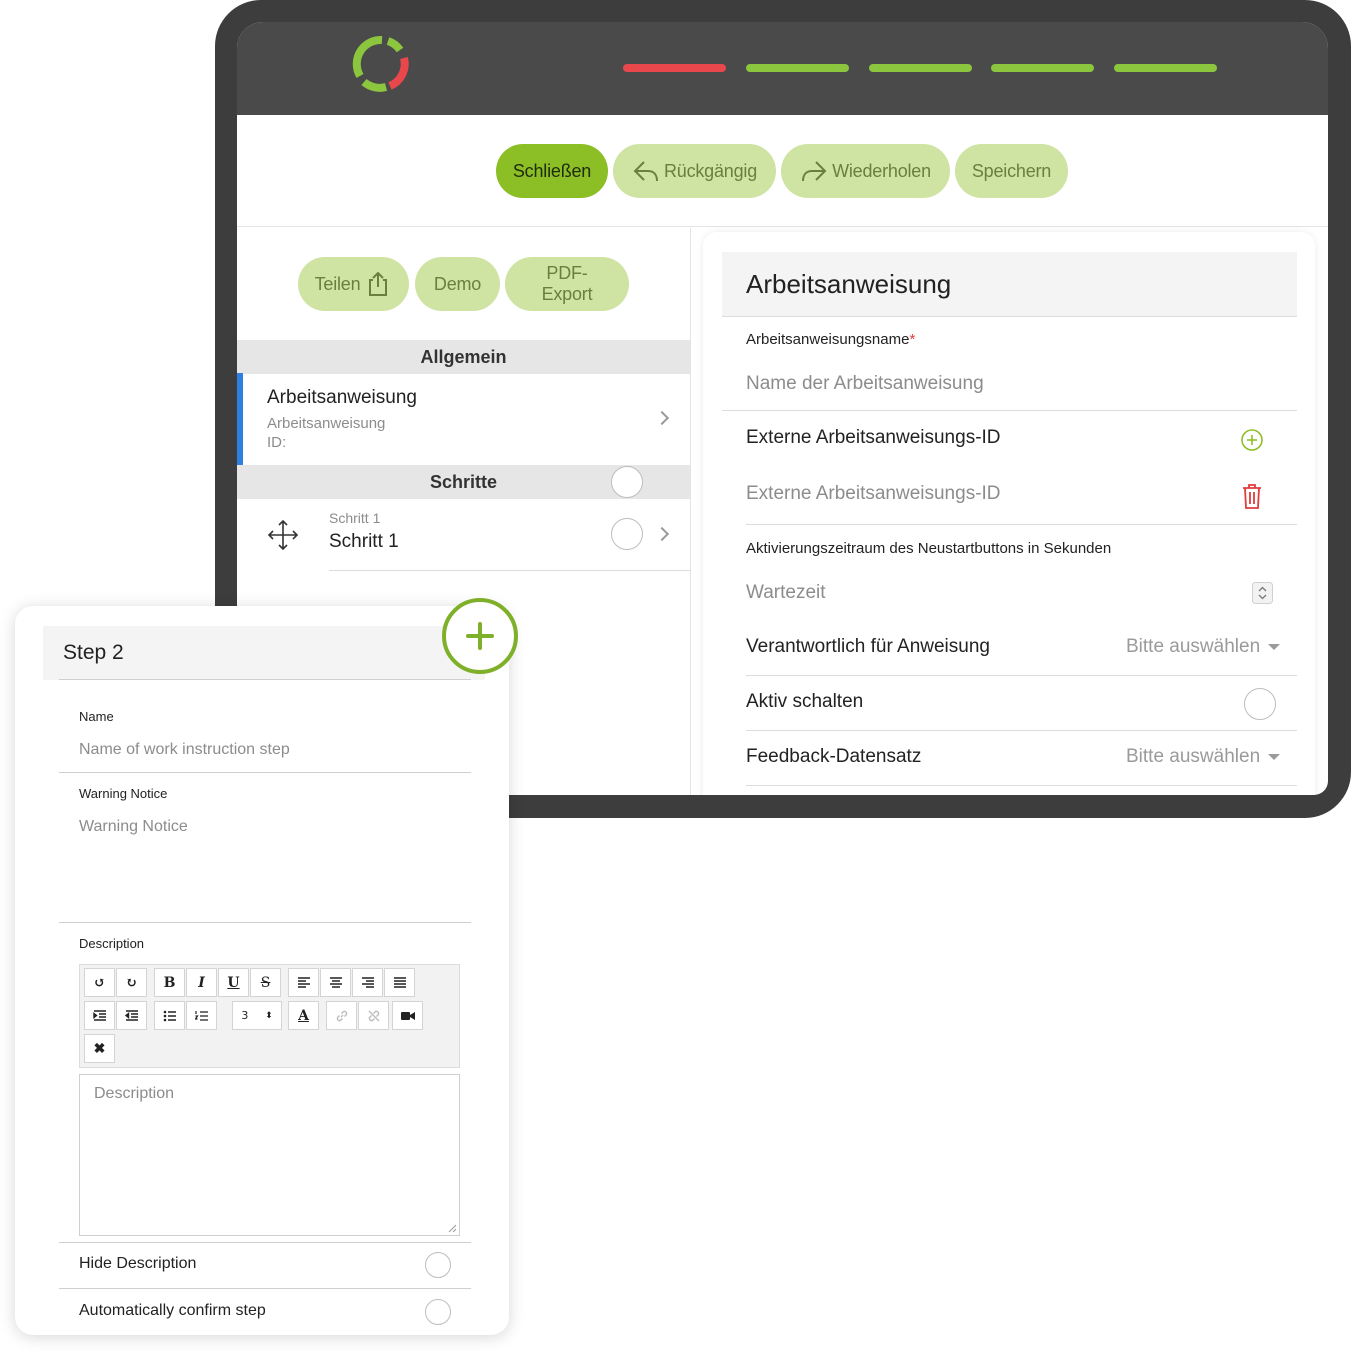  What do you see at coordinates (131, 1015) in the screenshot?
I see `outdent-icon` at bounding box center [131, 1015].